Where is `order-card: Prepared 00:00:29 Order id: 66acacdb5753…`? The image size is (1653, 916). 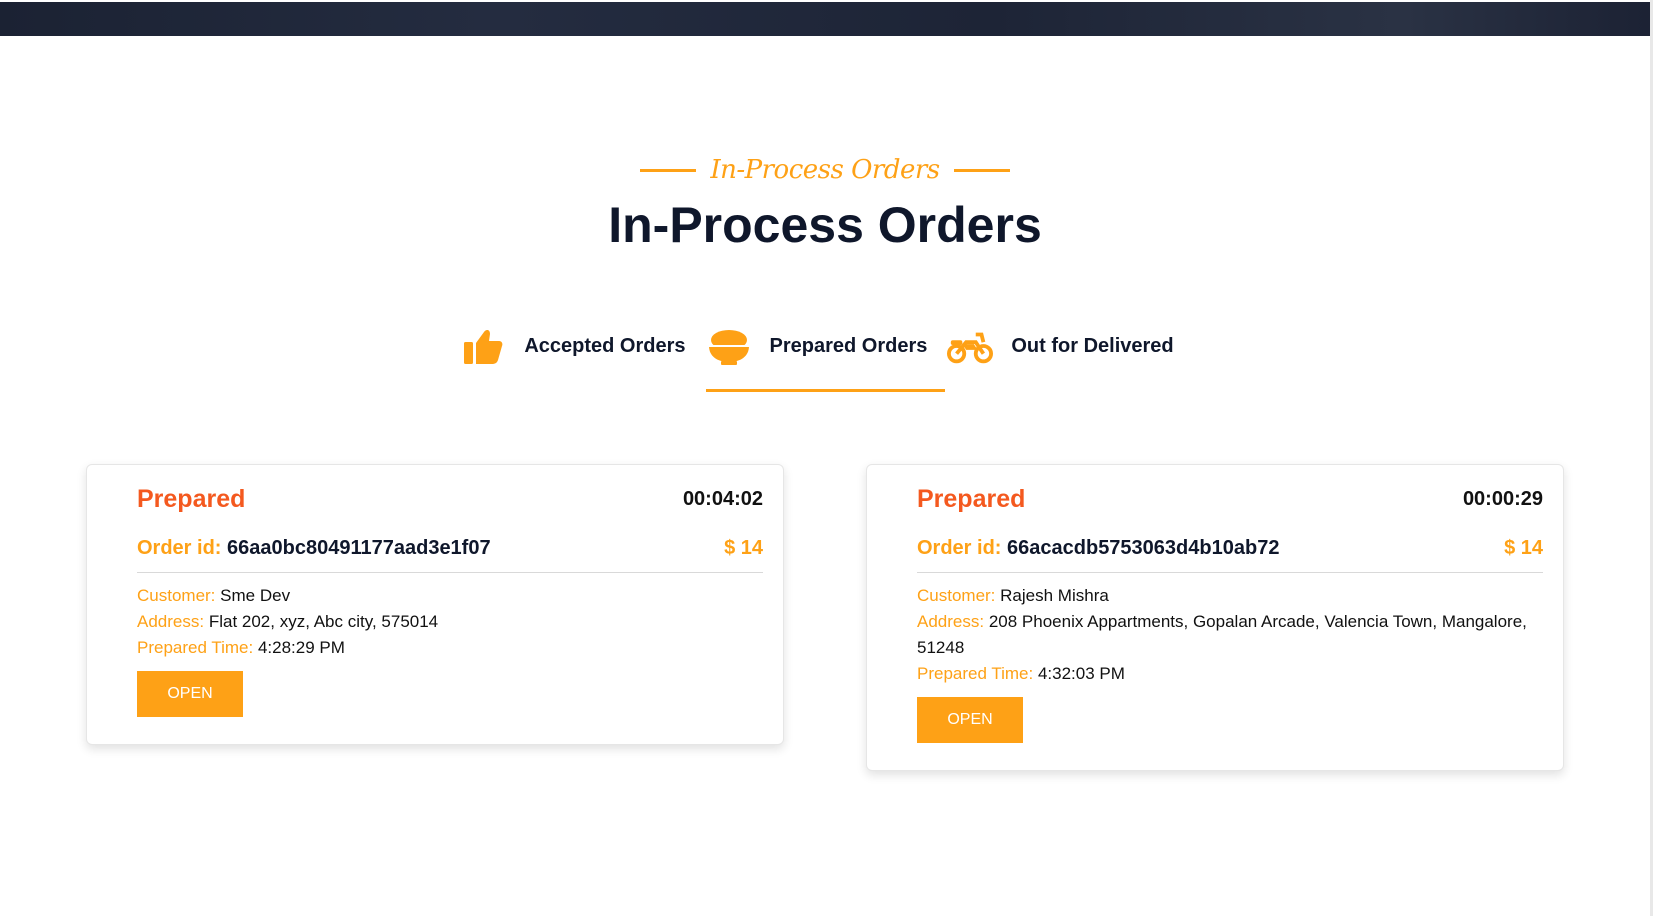 order-card: Prepared 00:00:29 Order id: 66acacdb5753… is located at coordinates (1215, 617).